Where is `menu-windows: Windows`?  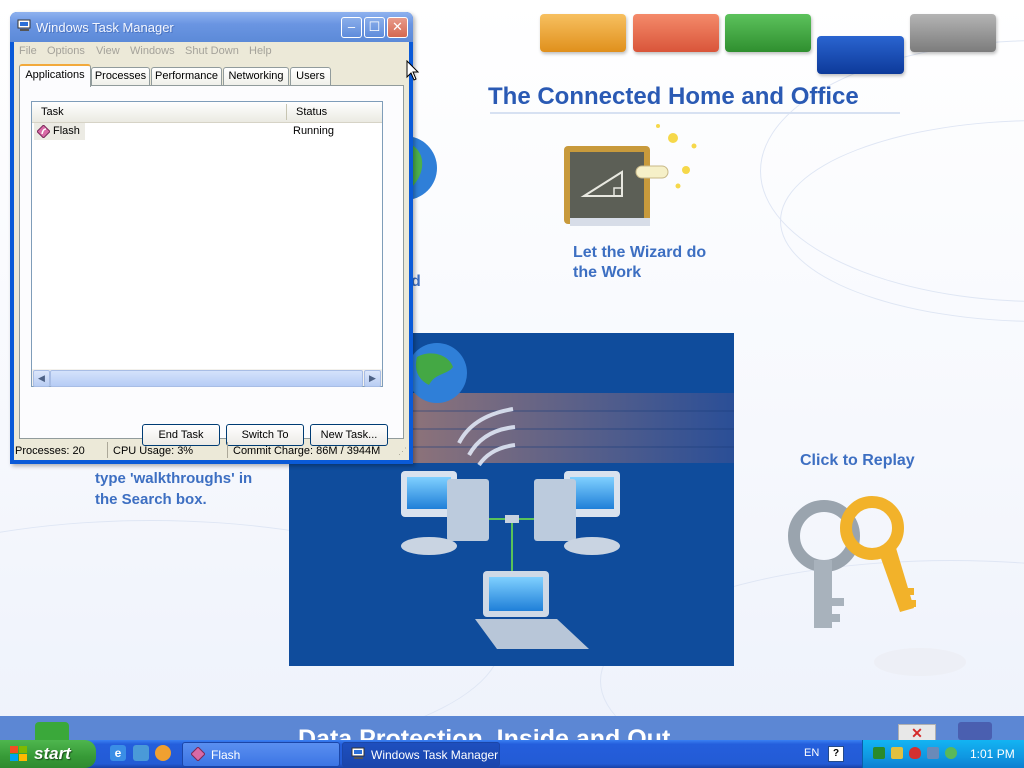 menu-windows: Windows is located at coordinates (152, 51).